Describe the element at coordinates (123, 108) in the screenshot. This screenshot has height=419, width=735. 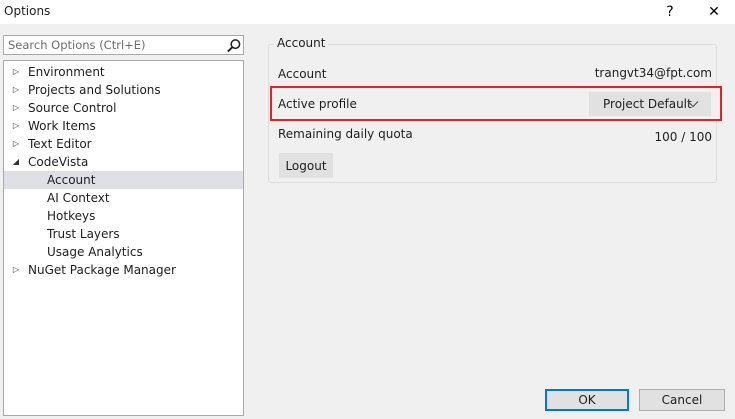
I see `tree-item-source-control: ▷ Source Control` at that location.